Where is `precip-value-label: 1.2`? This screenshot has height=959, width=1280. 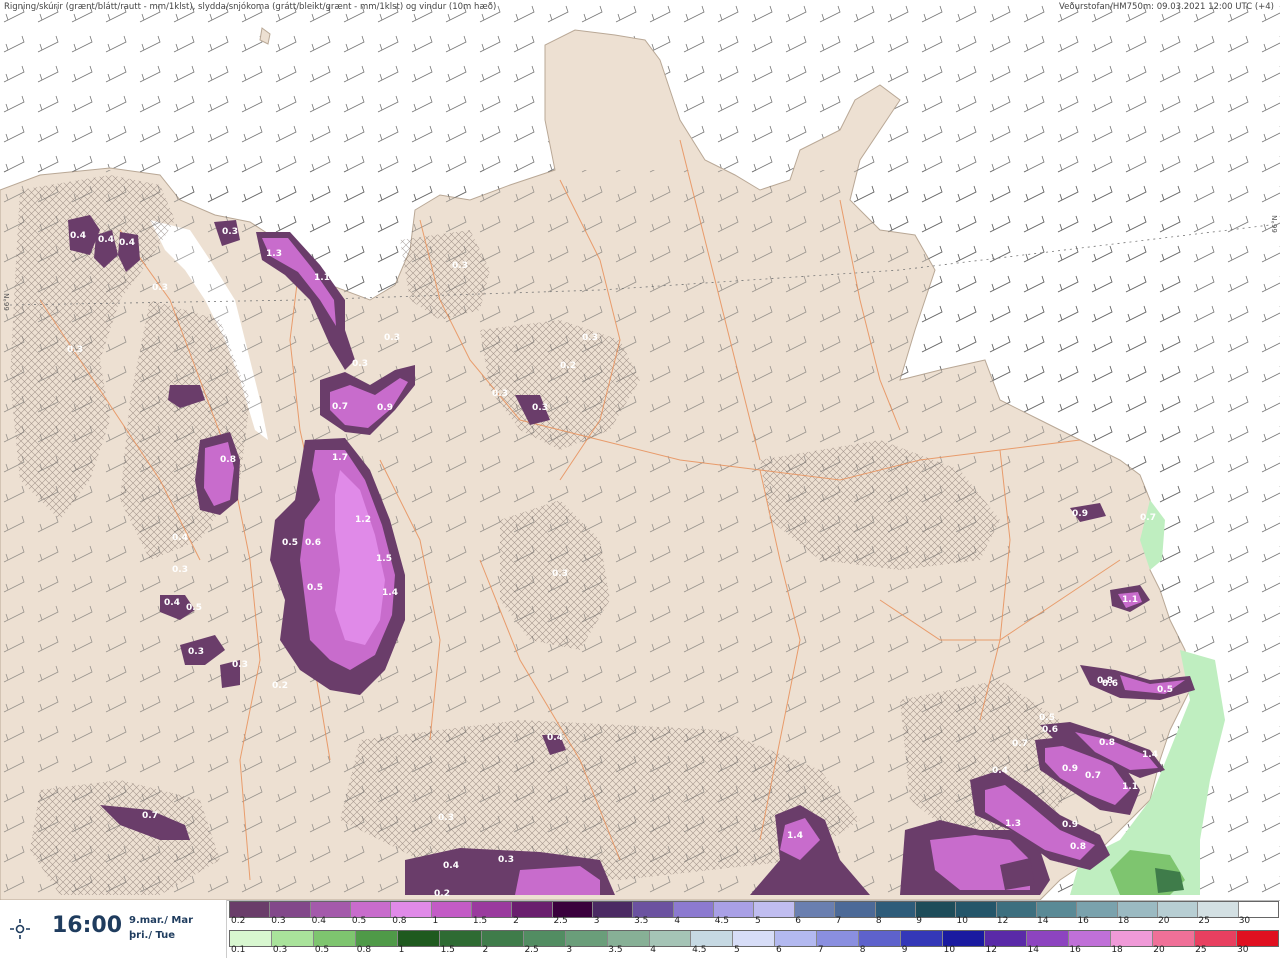
precip-value-label: 1.2 is located at coordinates (363, 520).